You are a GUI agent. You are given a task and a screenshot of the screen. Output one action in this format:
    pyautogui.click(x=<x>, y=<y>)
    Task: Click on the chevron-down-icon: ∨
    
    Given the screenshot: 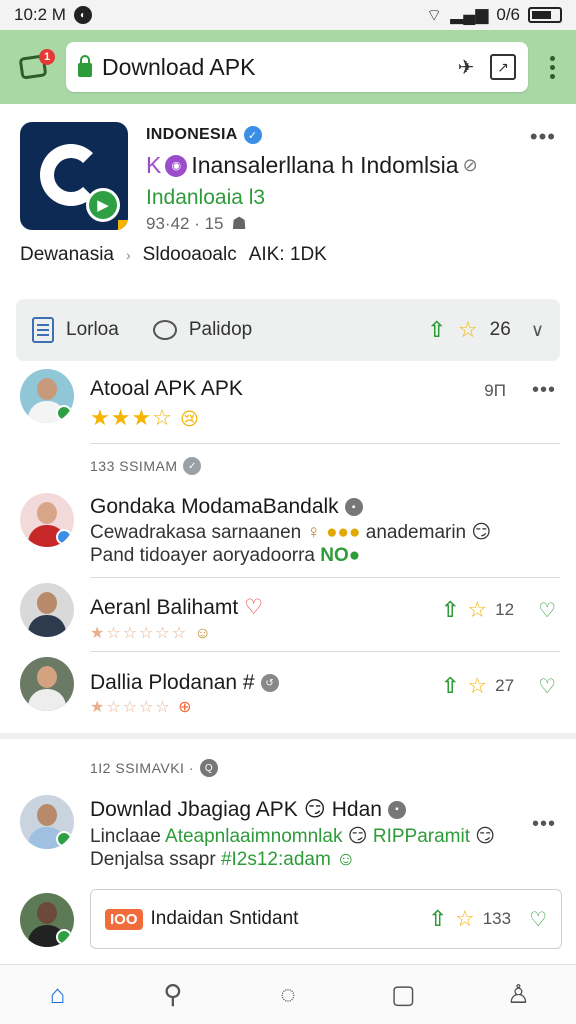 What is the action you would take?
    pyautogui.click(x=537, y=330)
    